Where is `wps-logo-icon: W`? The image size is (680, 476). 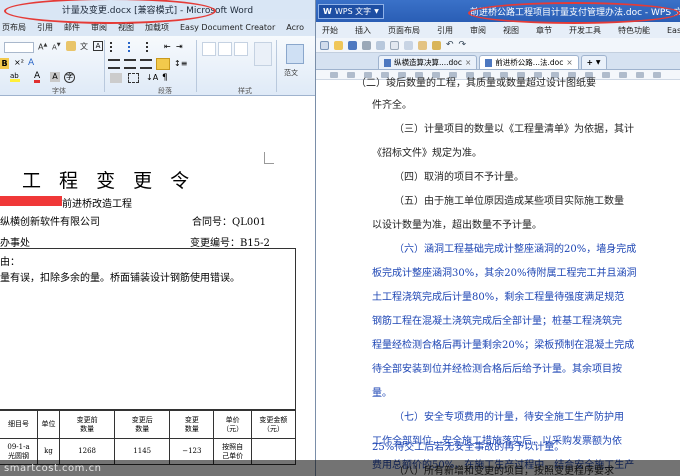 wps-logo-icon: W is located at coordinates (327, 11).